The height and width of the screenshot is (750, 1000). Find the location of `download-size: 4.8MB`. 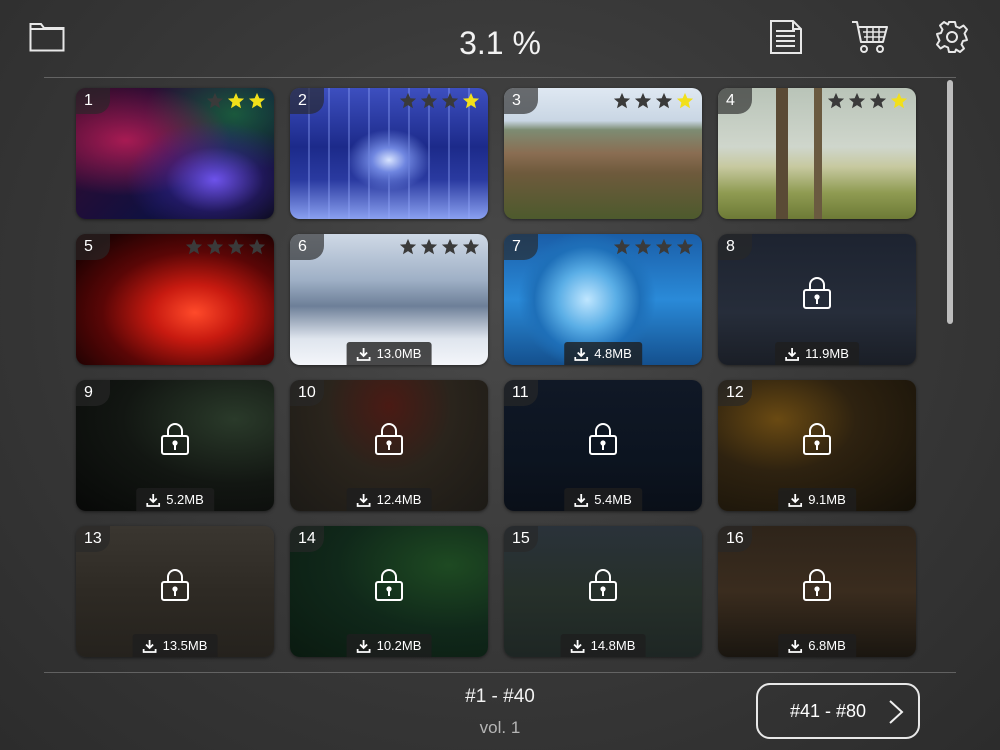

download-size: 4.8MB is located at coordinates (603, 353).